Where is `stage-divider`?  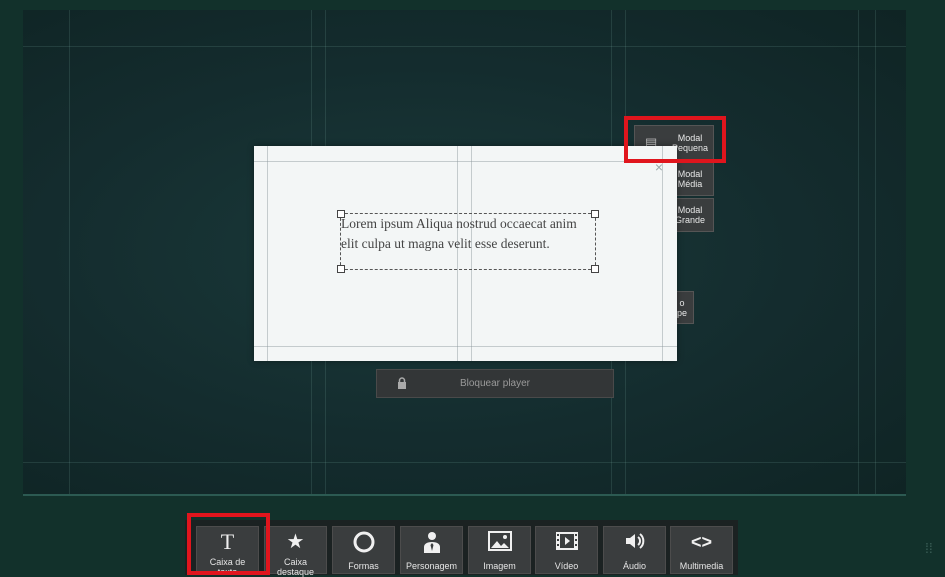 stage-divider is located at coordinates (464, 495).